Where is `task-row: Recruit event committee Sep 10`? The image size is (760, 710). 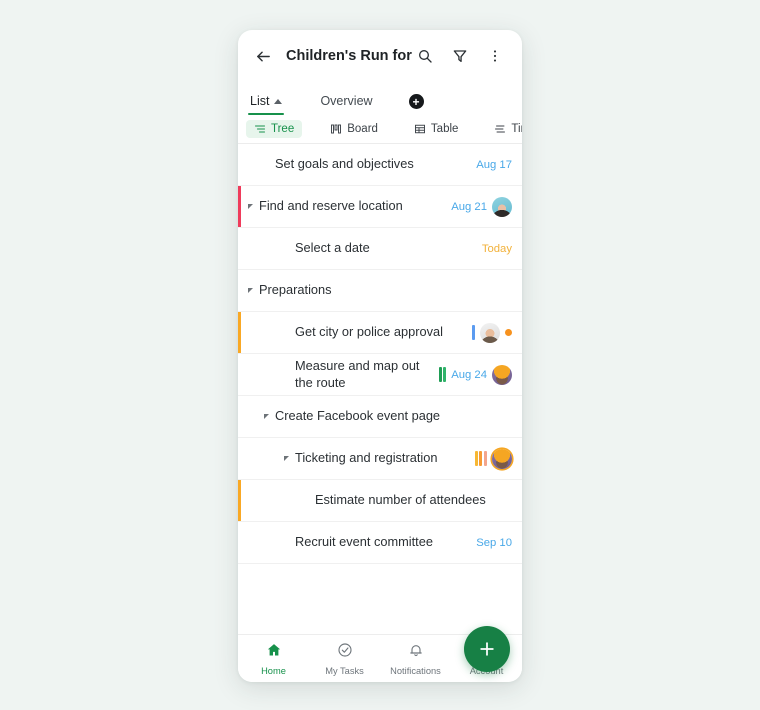
task-row: Recruit event committee Sep 10 is located at coordinates (380, 543).